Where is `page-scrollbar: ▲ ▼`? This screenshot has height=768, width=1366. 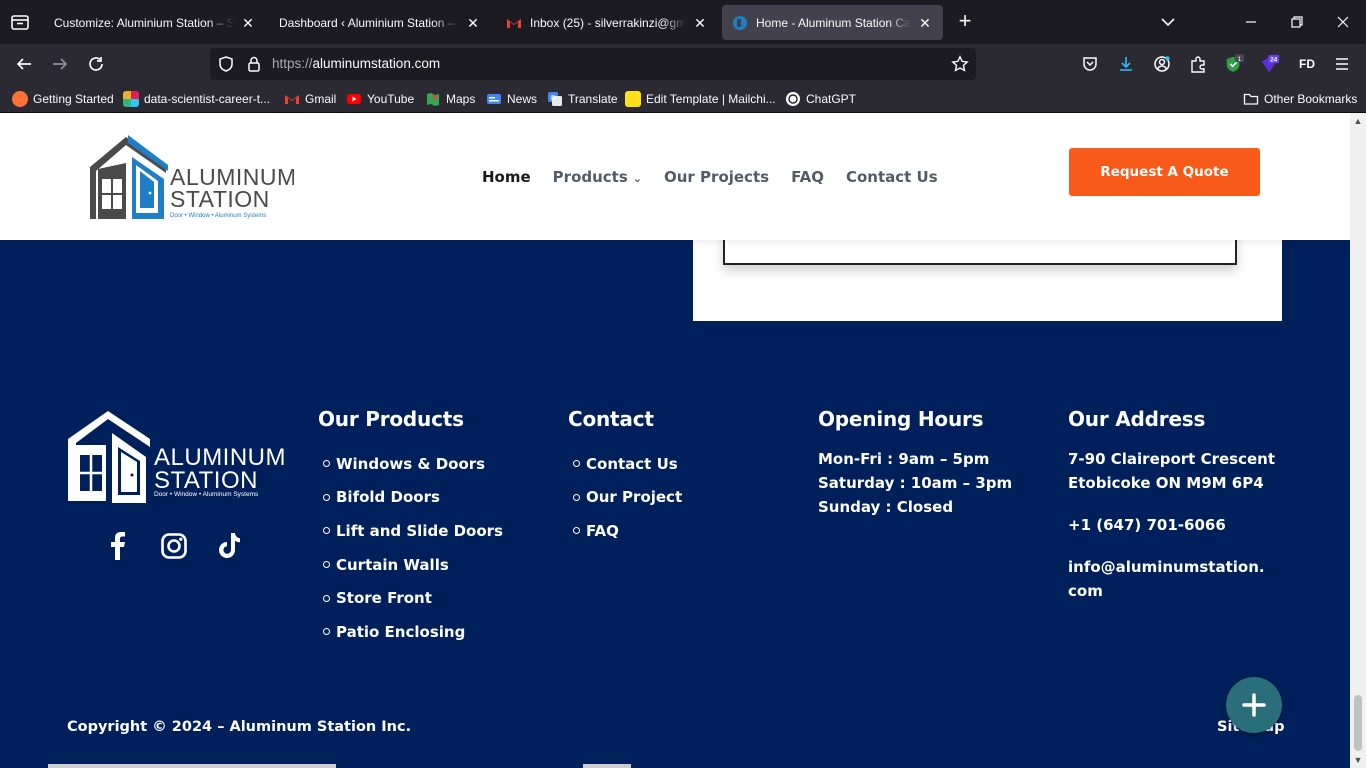
page-scrollbar: ▲ ▼ is located at coordinates (1358, 440).